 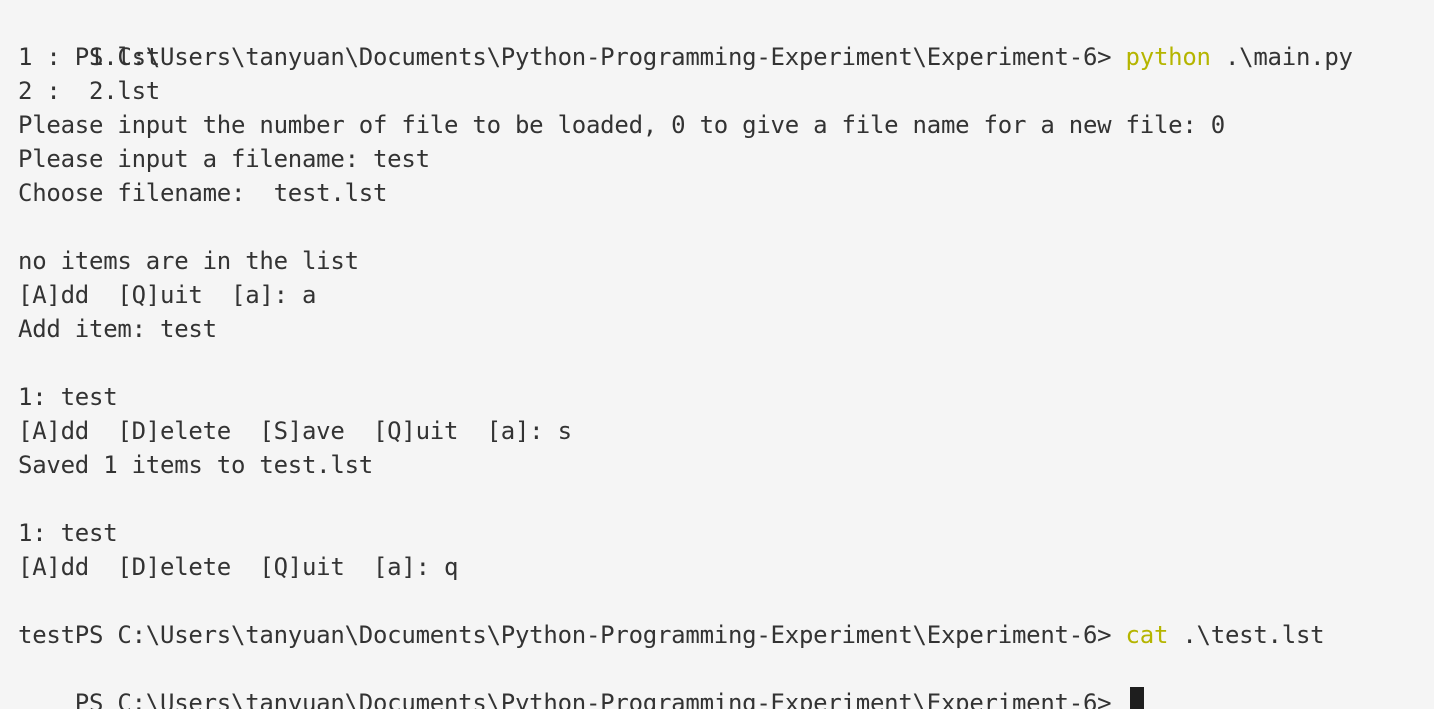 What do you see at coordinates (203, 193) in the screenshot?
I see `output-line: Choose filename: test.lst` at bounding box center [203, 193].